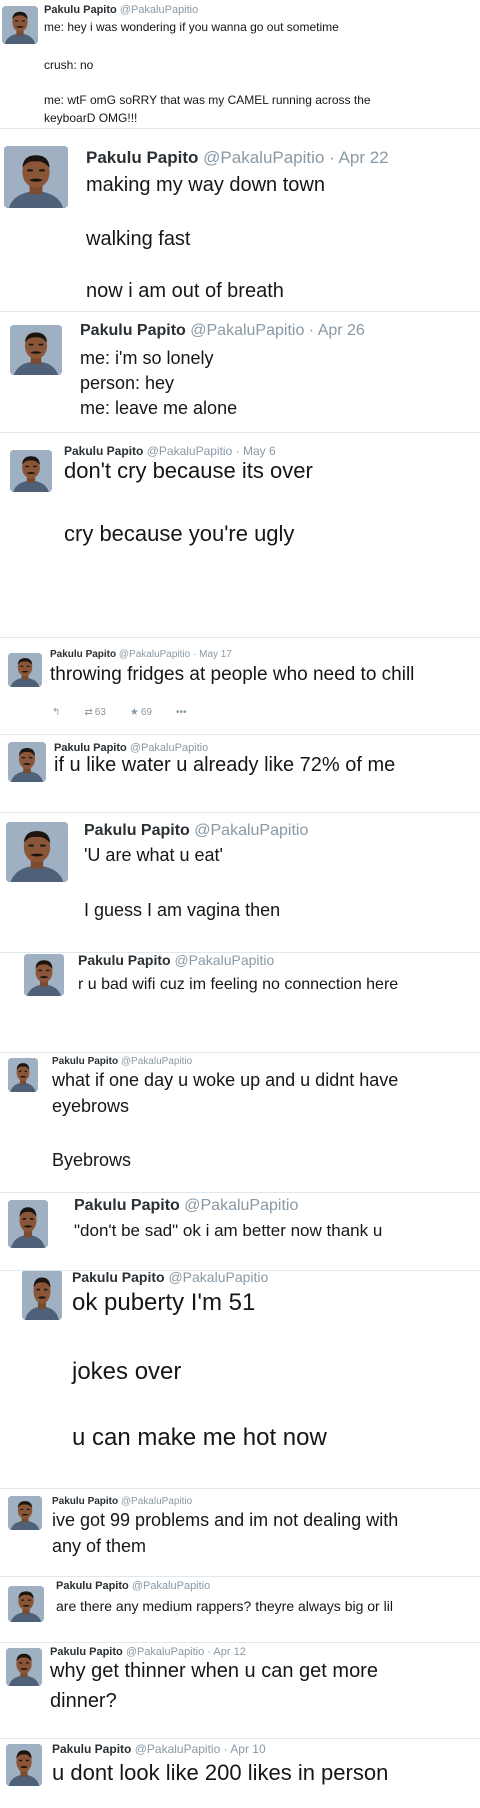 The height and width of the screenshot is (1808, 480). Describe the element at coordinates (185, 291) in the screenshot. I see `tweet-text-line: now i am out of breath` at that location.